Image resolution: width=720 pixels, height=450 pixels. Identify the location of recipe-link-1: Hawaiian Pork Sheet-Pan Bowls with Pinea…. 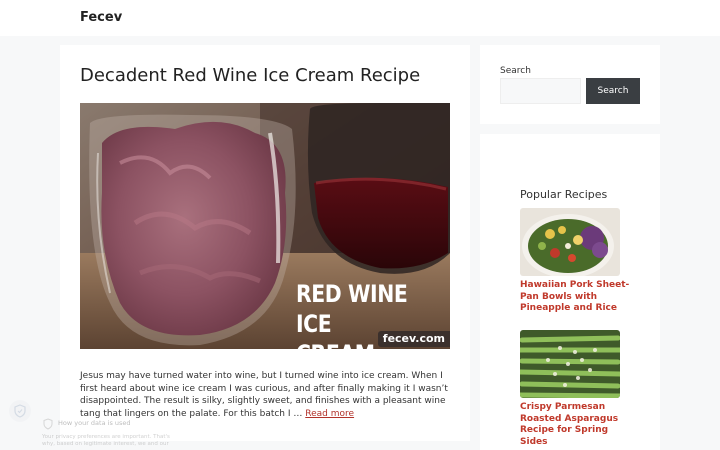
(575, 297).